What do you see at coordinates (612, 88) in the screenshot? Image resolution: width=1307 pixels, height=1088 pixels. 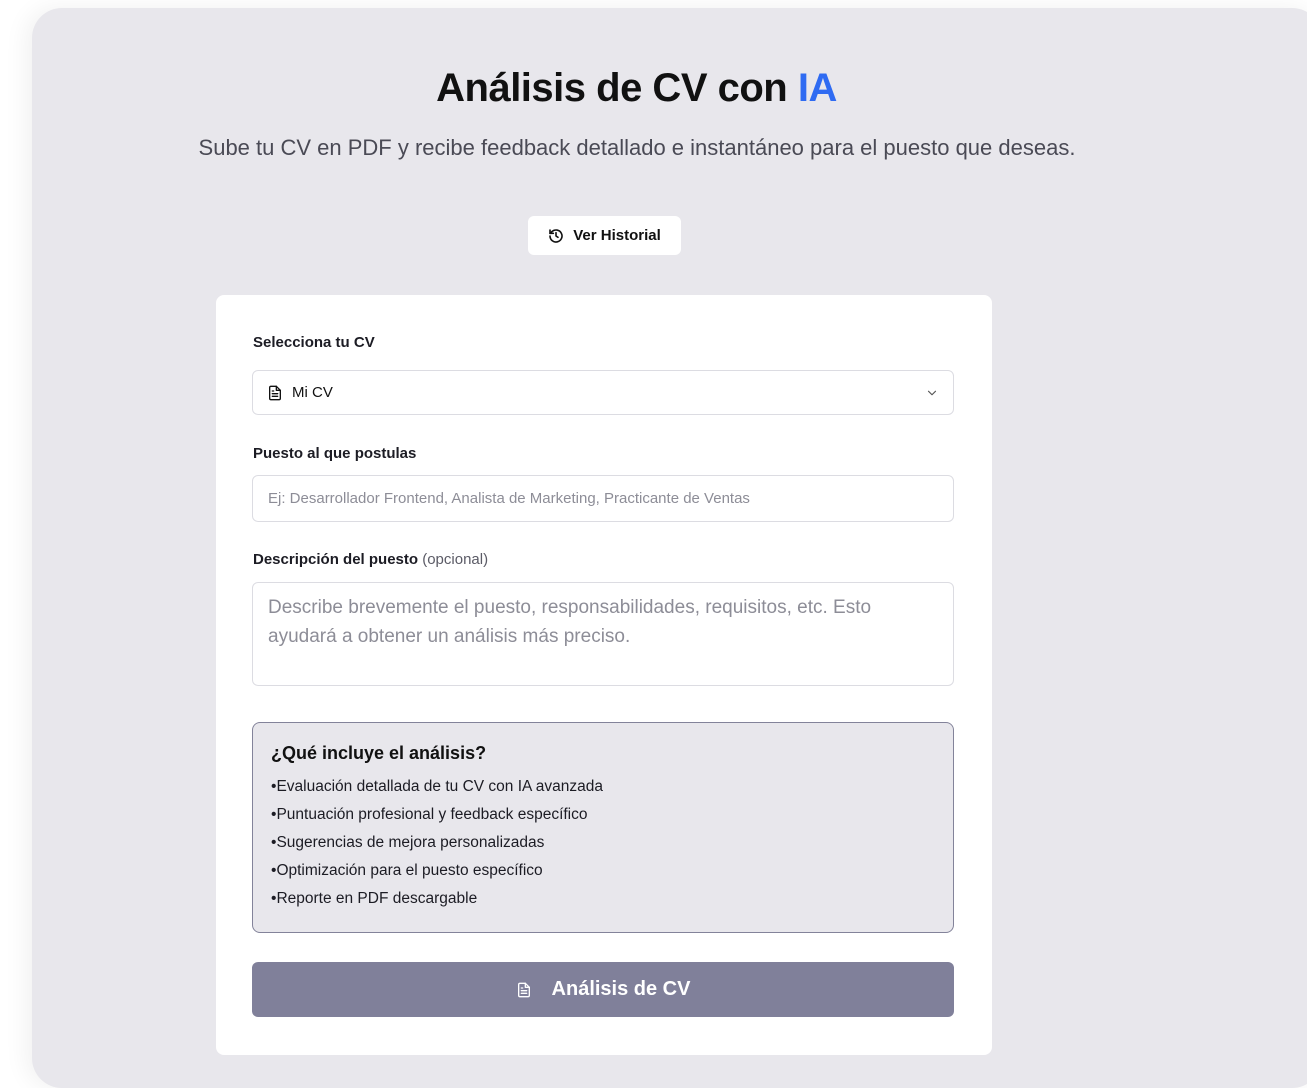 I see `page-title-main: Análisis de CV con` at bounding box center [612, 88].